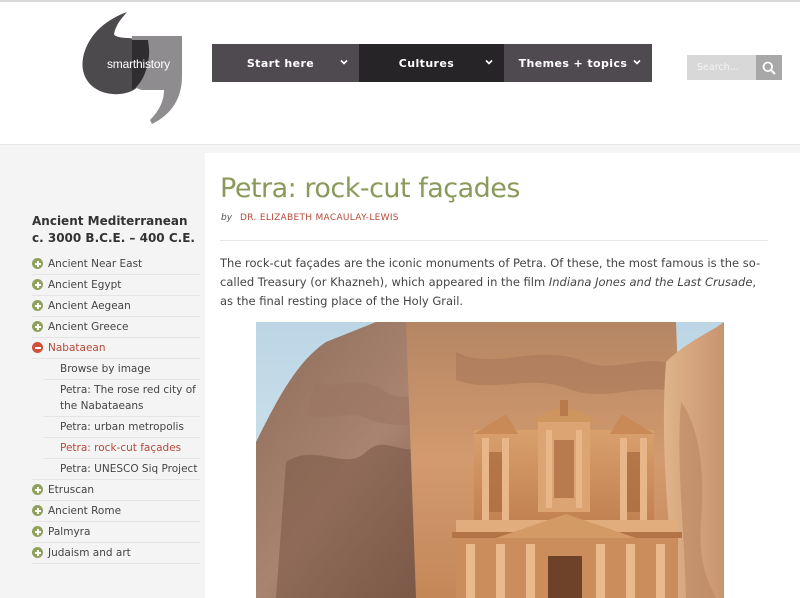  I want to click on sidebar-item-label: Ancient Near East, so click(95, 264).